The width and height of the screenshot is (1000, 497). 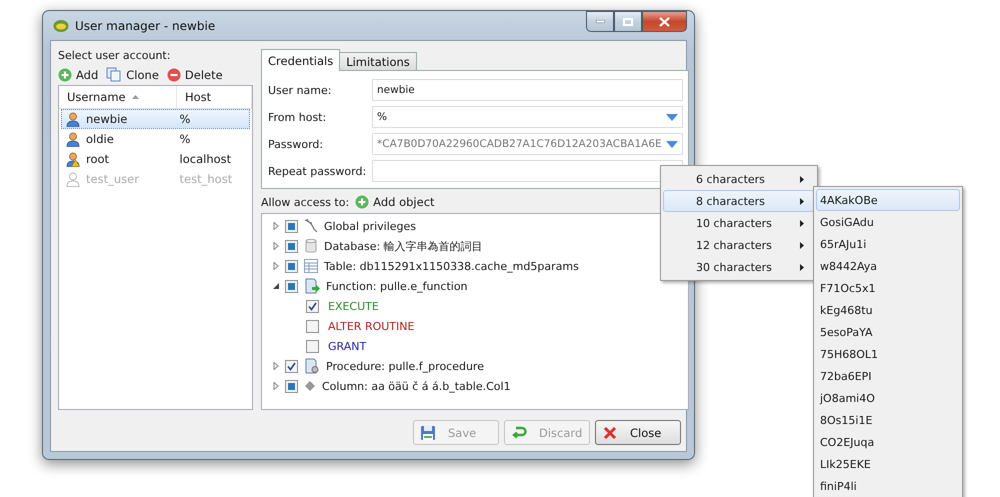 What do you see at coordinates (206, 159) in the screenshot?
I see `host: localhost` at bounding box center [206, 159].